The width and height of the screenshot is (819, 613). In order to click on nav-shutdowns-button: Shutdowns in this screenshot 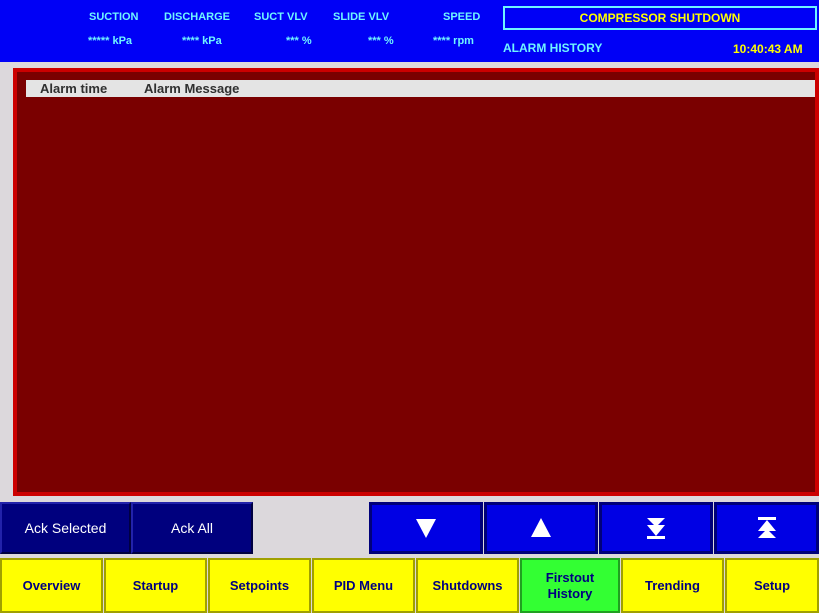, I will do `click(467, 585)`.